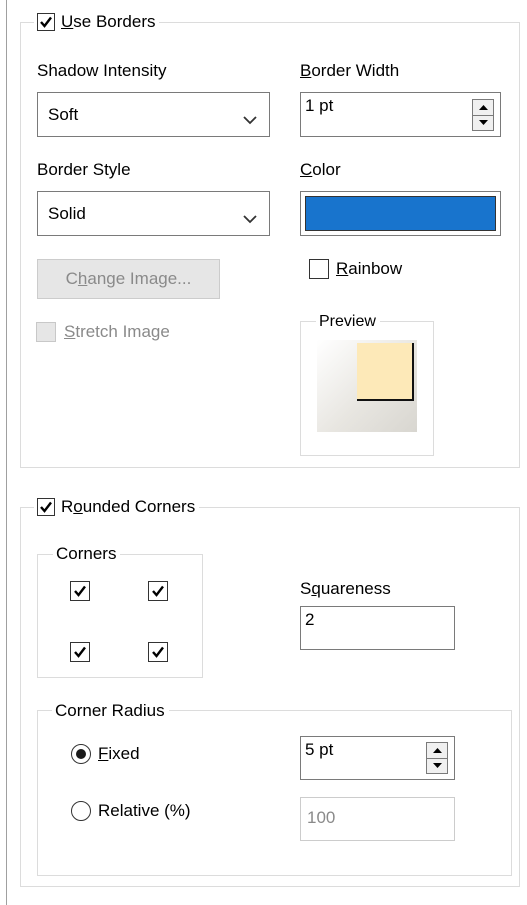 The width and height of the screenshot is (527, 905). I want to click on relative-radio: Relative (%), so click(131, 811).